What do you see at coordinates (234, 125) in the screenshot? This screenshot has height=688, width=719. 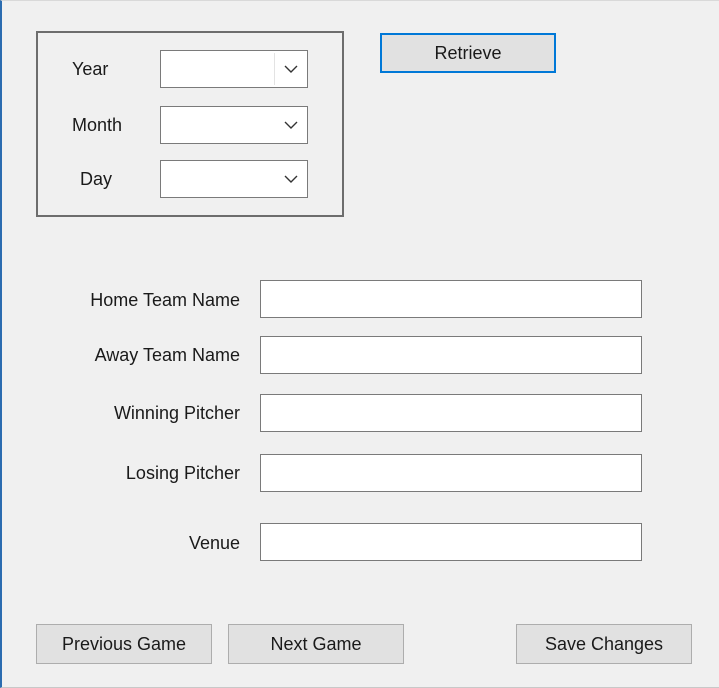 I see `month-combobox` at bounding box center [234, 125].